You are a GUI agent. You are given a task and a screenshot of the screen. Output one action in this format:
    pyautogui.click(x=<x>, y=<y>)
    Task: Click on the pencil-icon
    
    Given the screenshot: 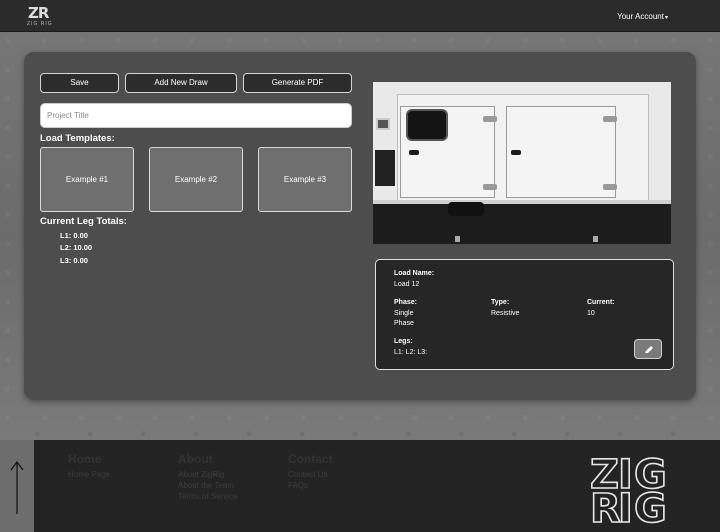 What is the action you would take?
    pyautogui.click(x=649, y=349)
    